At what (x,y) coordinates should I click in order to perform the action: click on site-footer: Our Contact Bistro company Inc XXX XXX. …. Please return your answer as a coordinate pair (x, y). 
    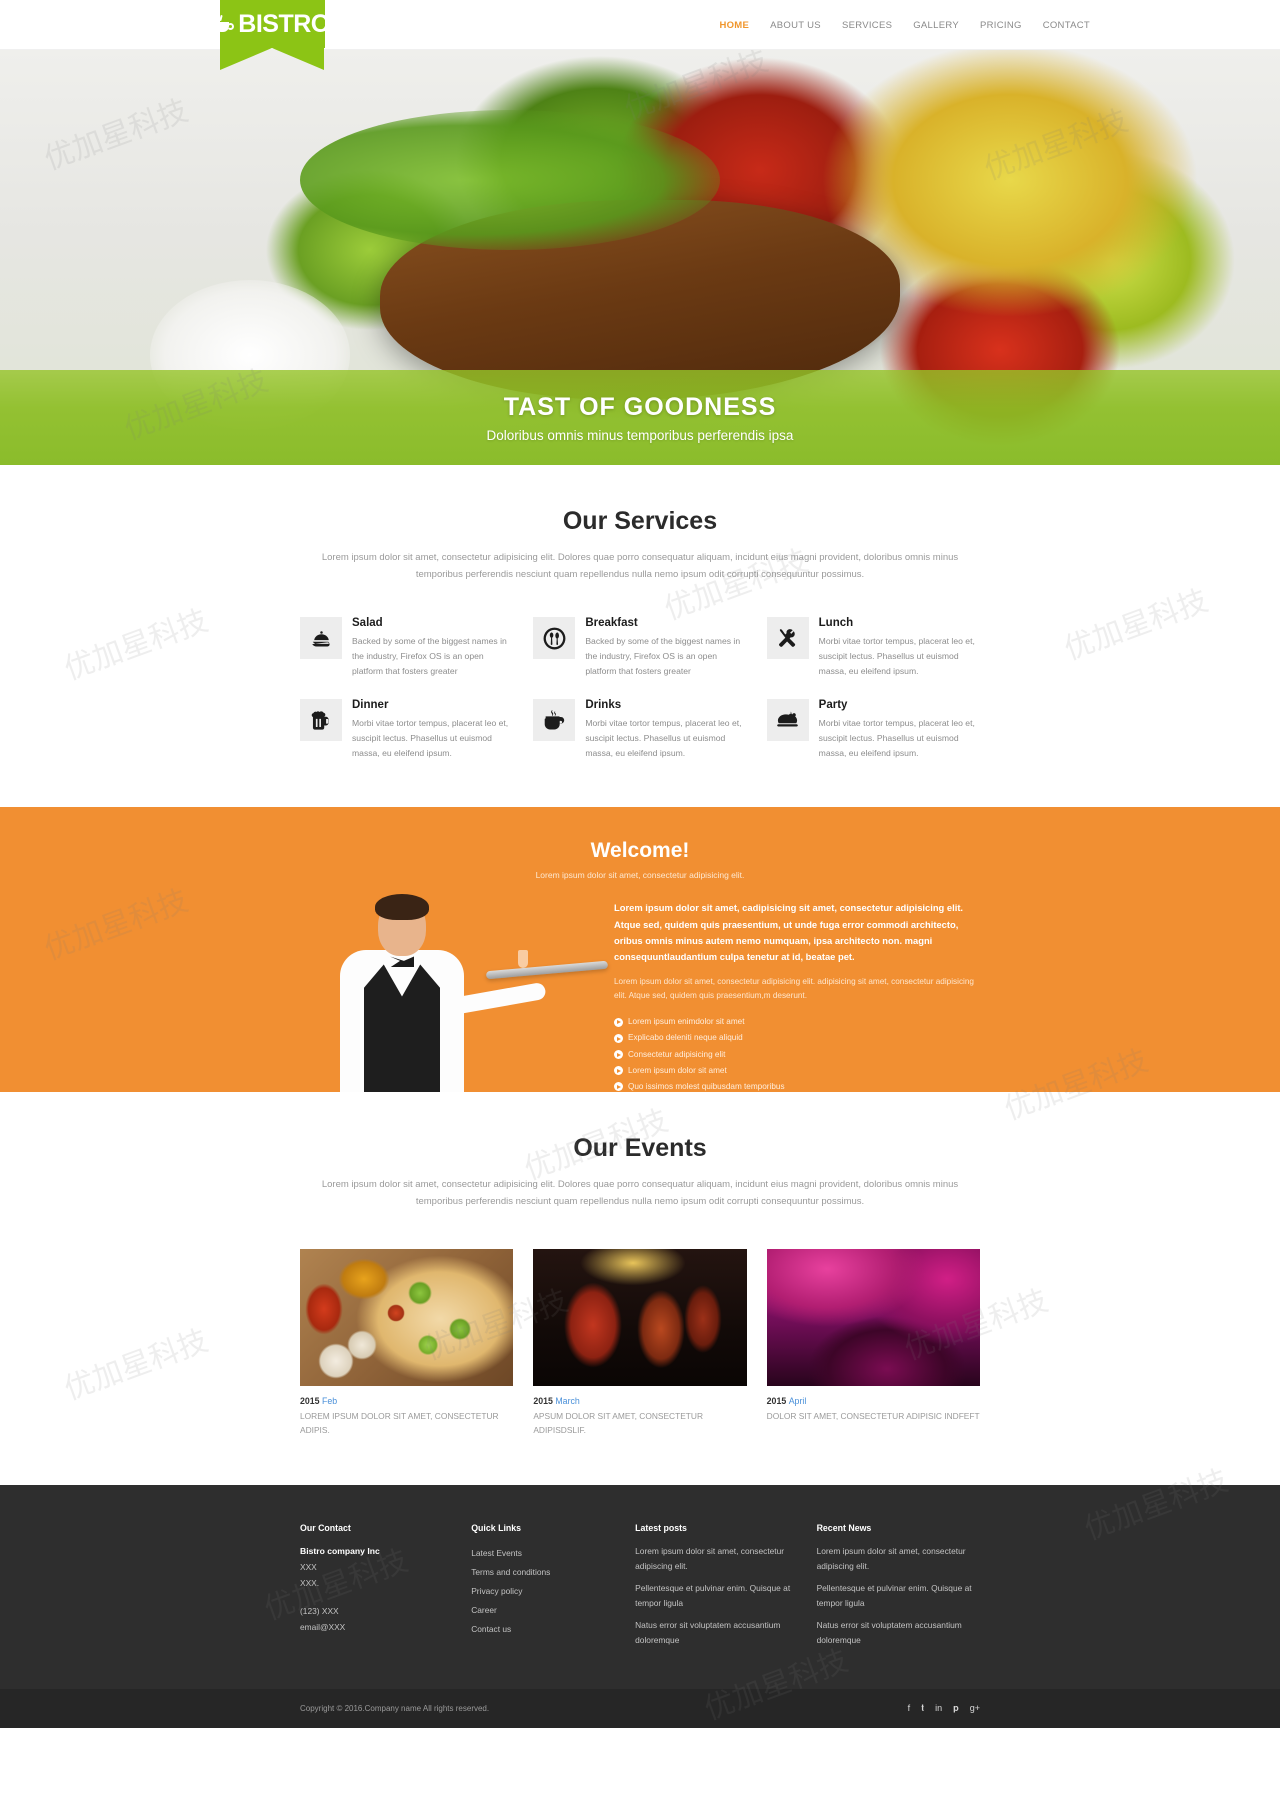
    Looking at the image, I should click on (640, 1587).